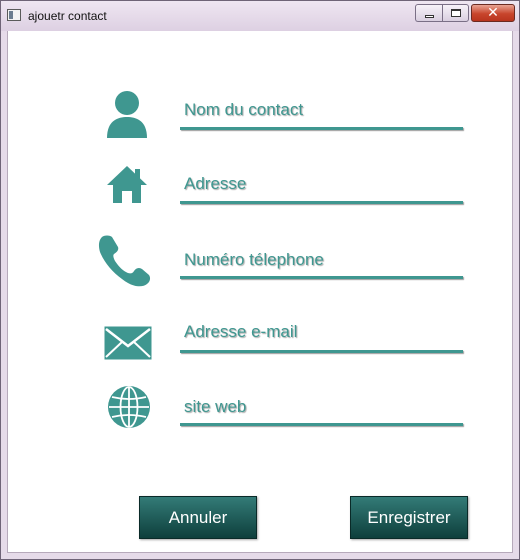  I want to click on website-field: site web, so click(215, 407).